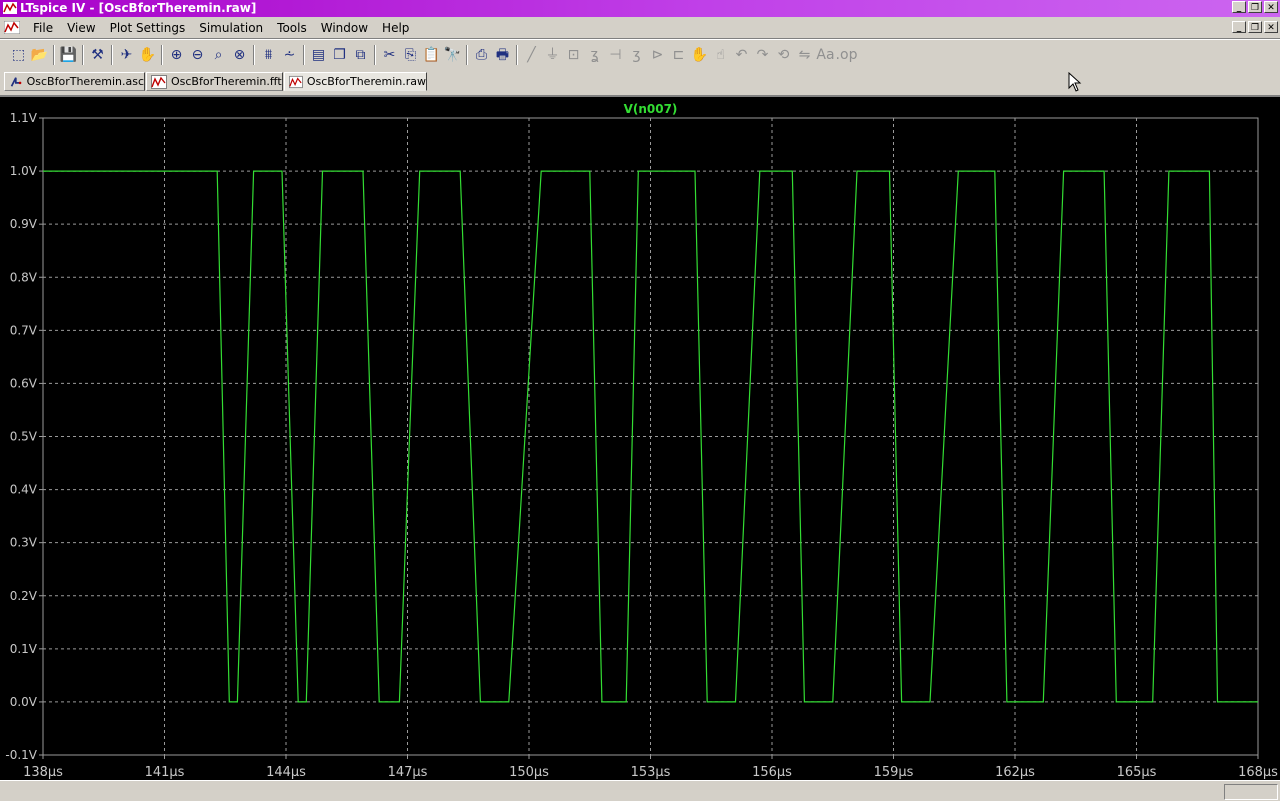  What do you see at coordinates (24, 277) in the screenshot?
I see `y-tick-label: 0.8V` at bounding box center [24, 277].